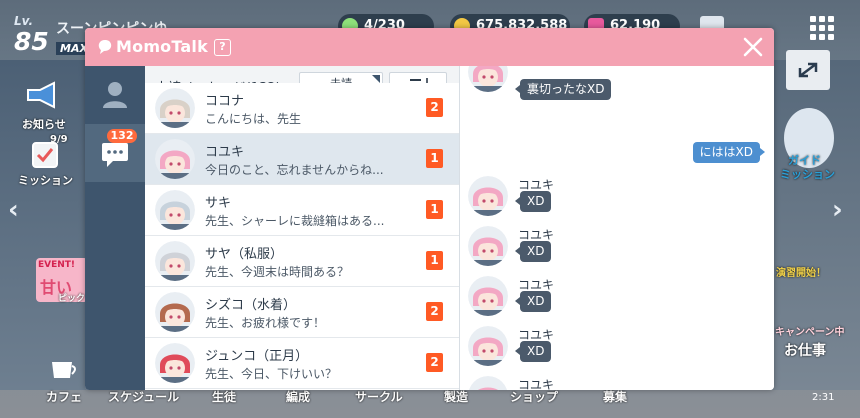 Image resolution: width=860 pixels, height=418 pixels. What do you see at coordinates (45, 180) in the screenshot?
I see `mission-label: ミッション` at bounding box center [45, 180].